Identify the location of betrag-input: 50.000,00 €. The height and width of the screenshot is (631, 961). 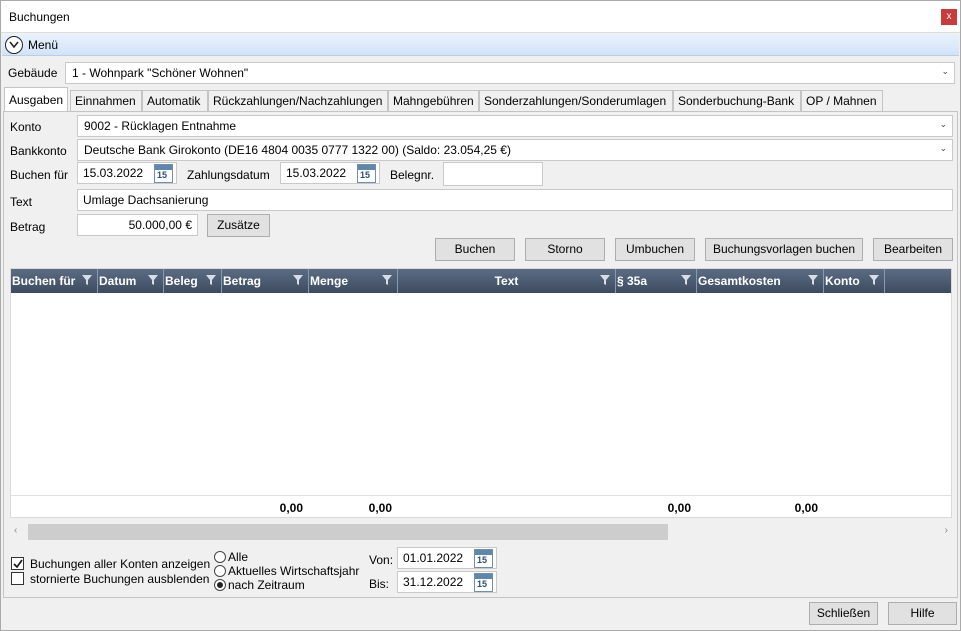
(137, 225).